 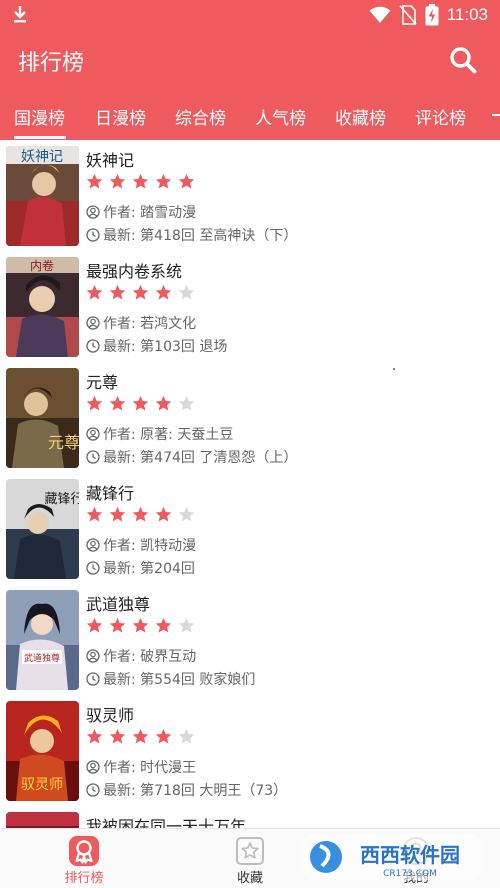 I want to click on status-bar: 11:03, so click(x=250, y=15).